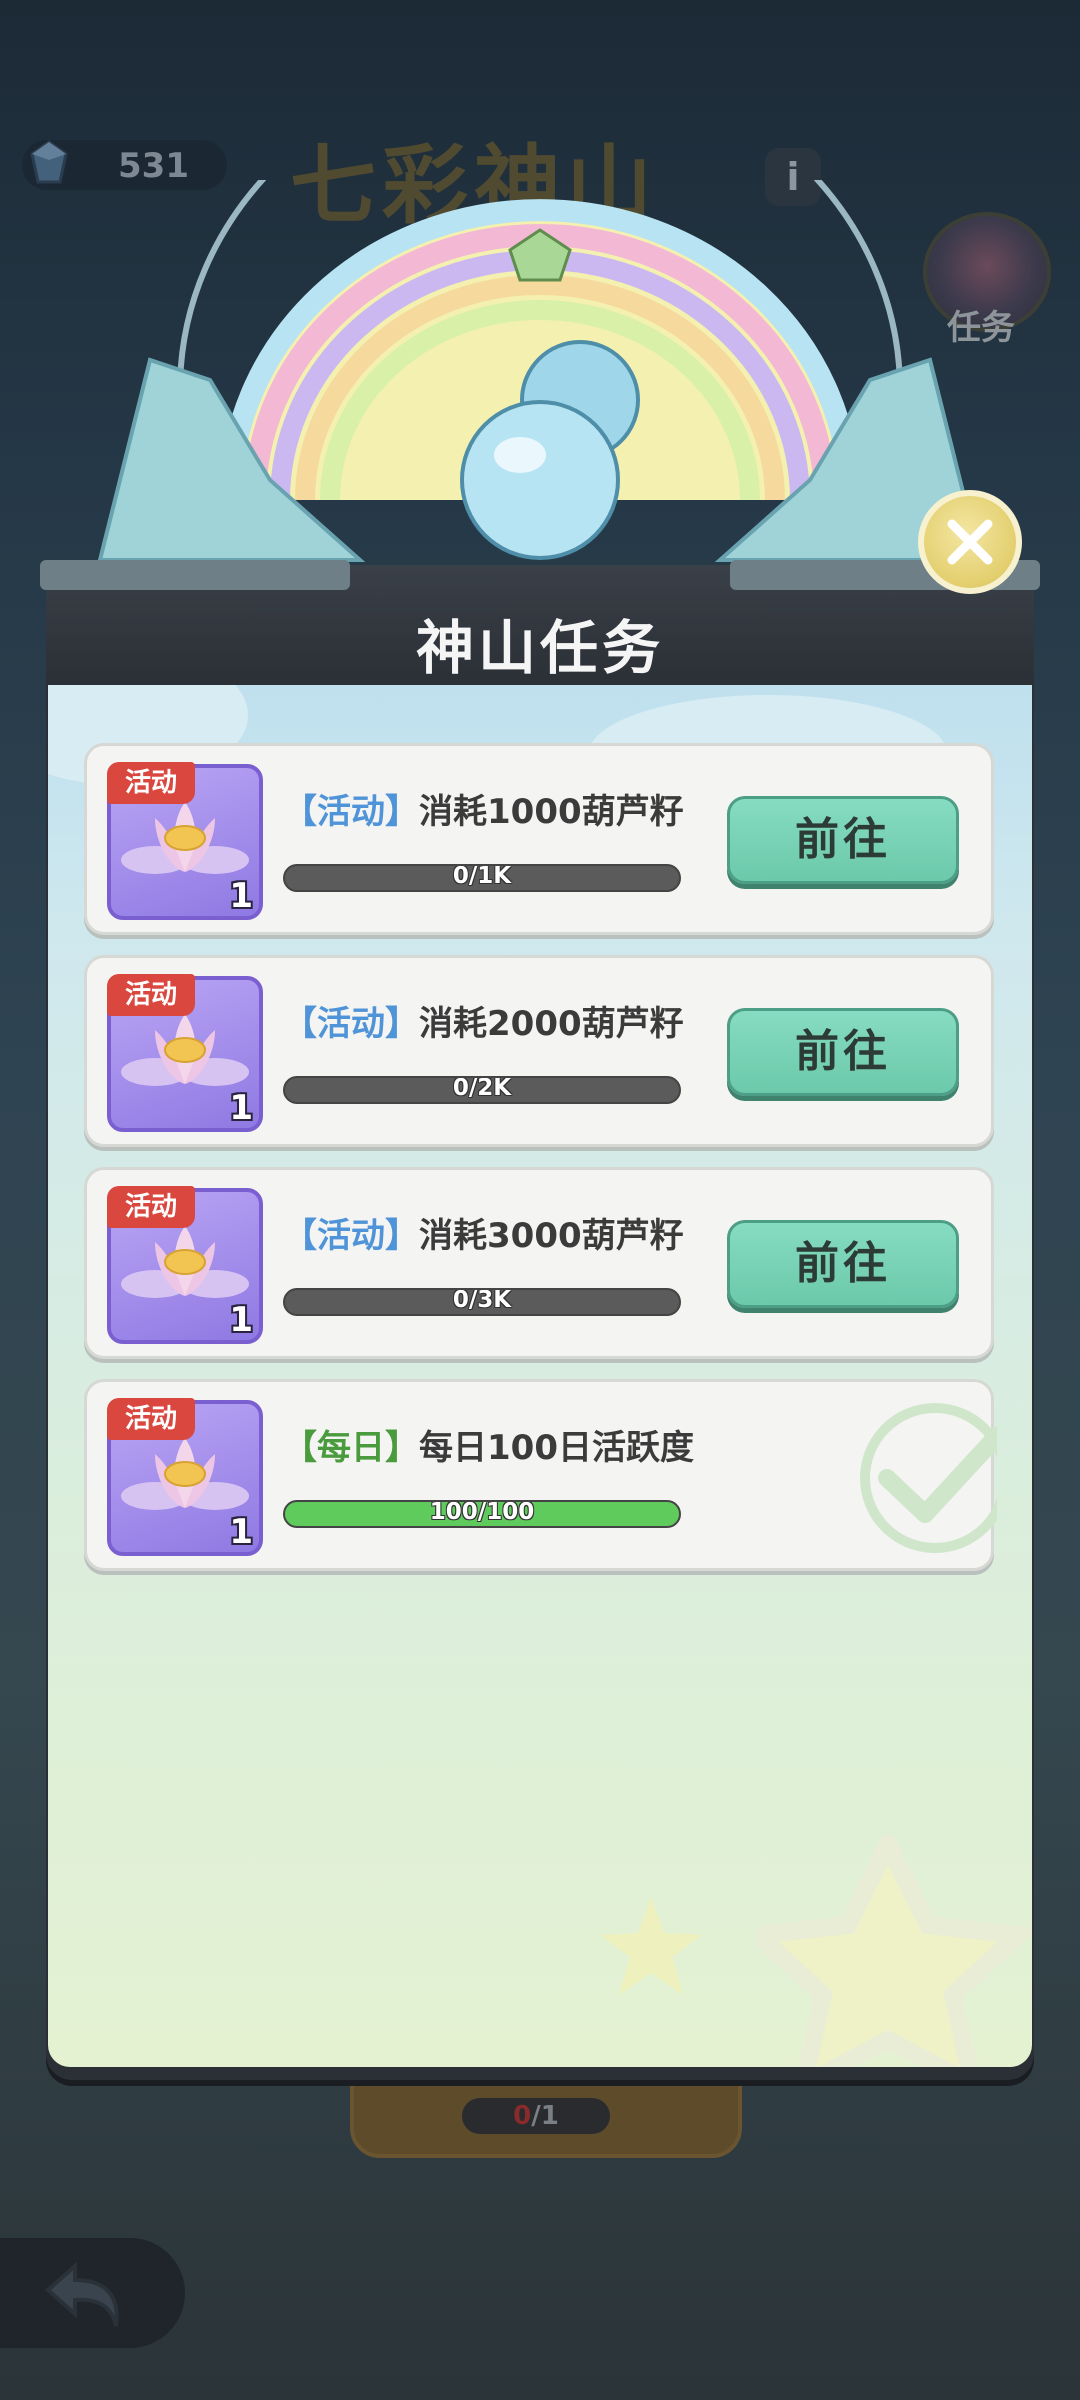 The height and width of the screenshot is (2400, 1080). What do you see at coordinates (551, 1236) in the screenshot?
I see `task-label: 消耗3000葫芦籽` at bounding box center [551, 1236].